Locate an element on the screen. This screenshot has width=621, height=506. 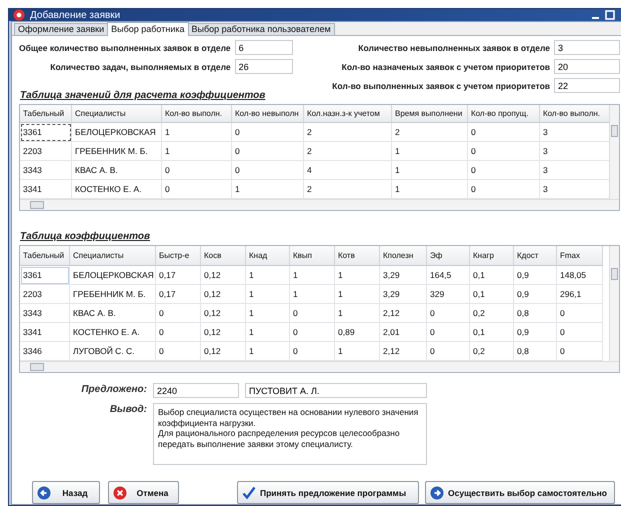
column-header: Кнагр is located at coordinates (492, 256).